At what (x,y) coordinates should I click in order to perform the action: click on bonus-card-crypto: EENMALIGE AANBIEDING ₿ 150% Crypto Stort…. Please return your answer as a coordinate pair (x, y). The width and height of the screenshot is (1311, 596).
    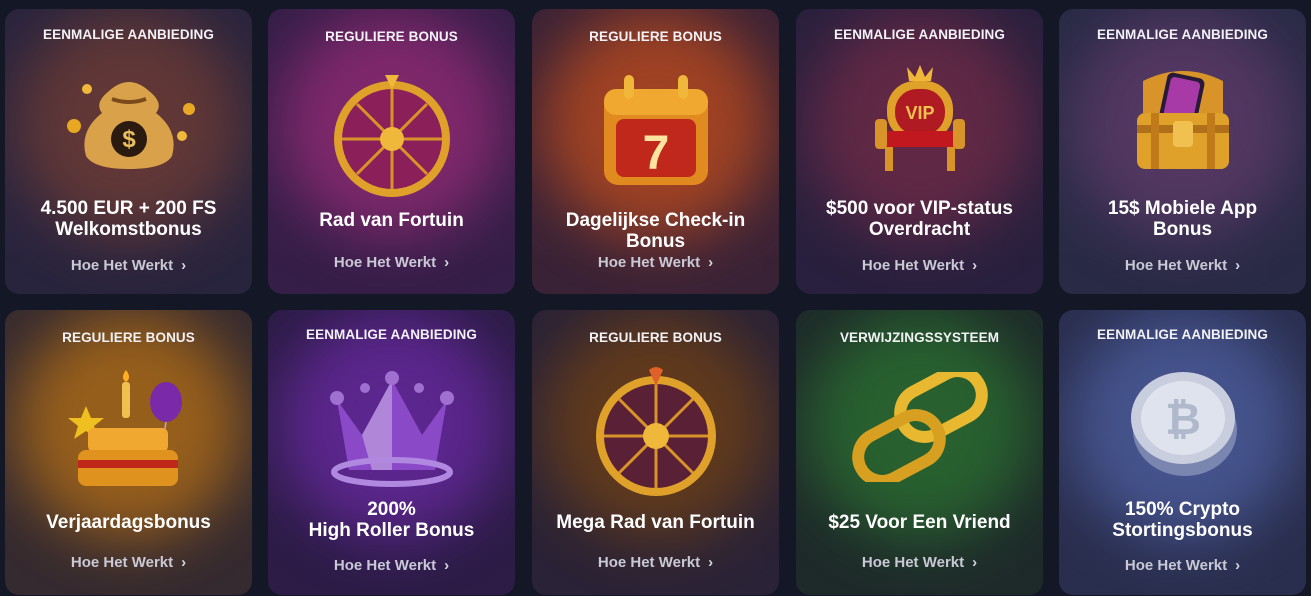
    Looking at the image, I should click on (1182, 452).